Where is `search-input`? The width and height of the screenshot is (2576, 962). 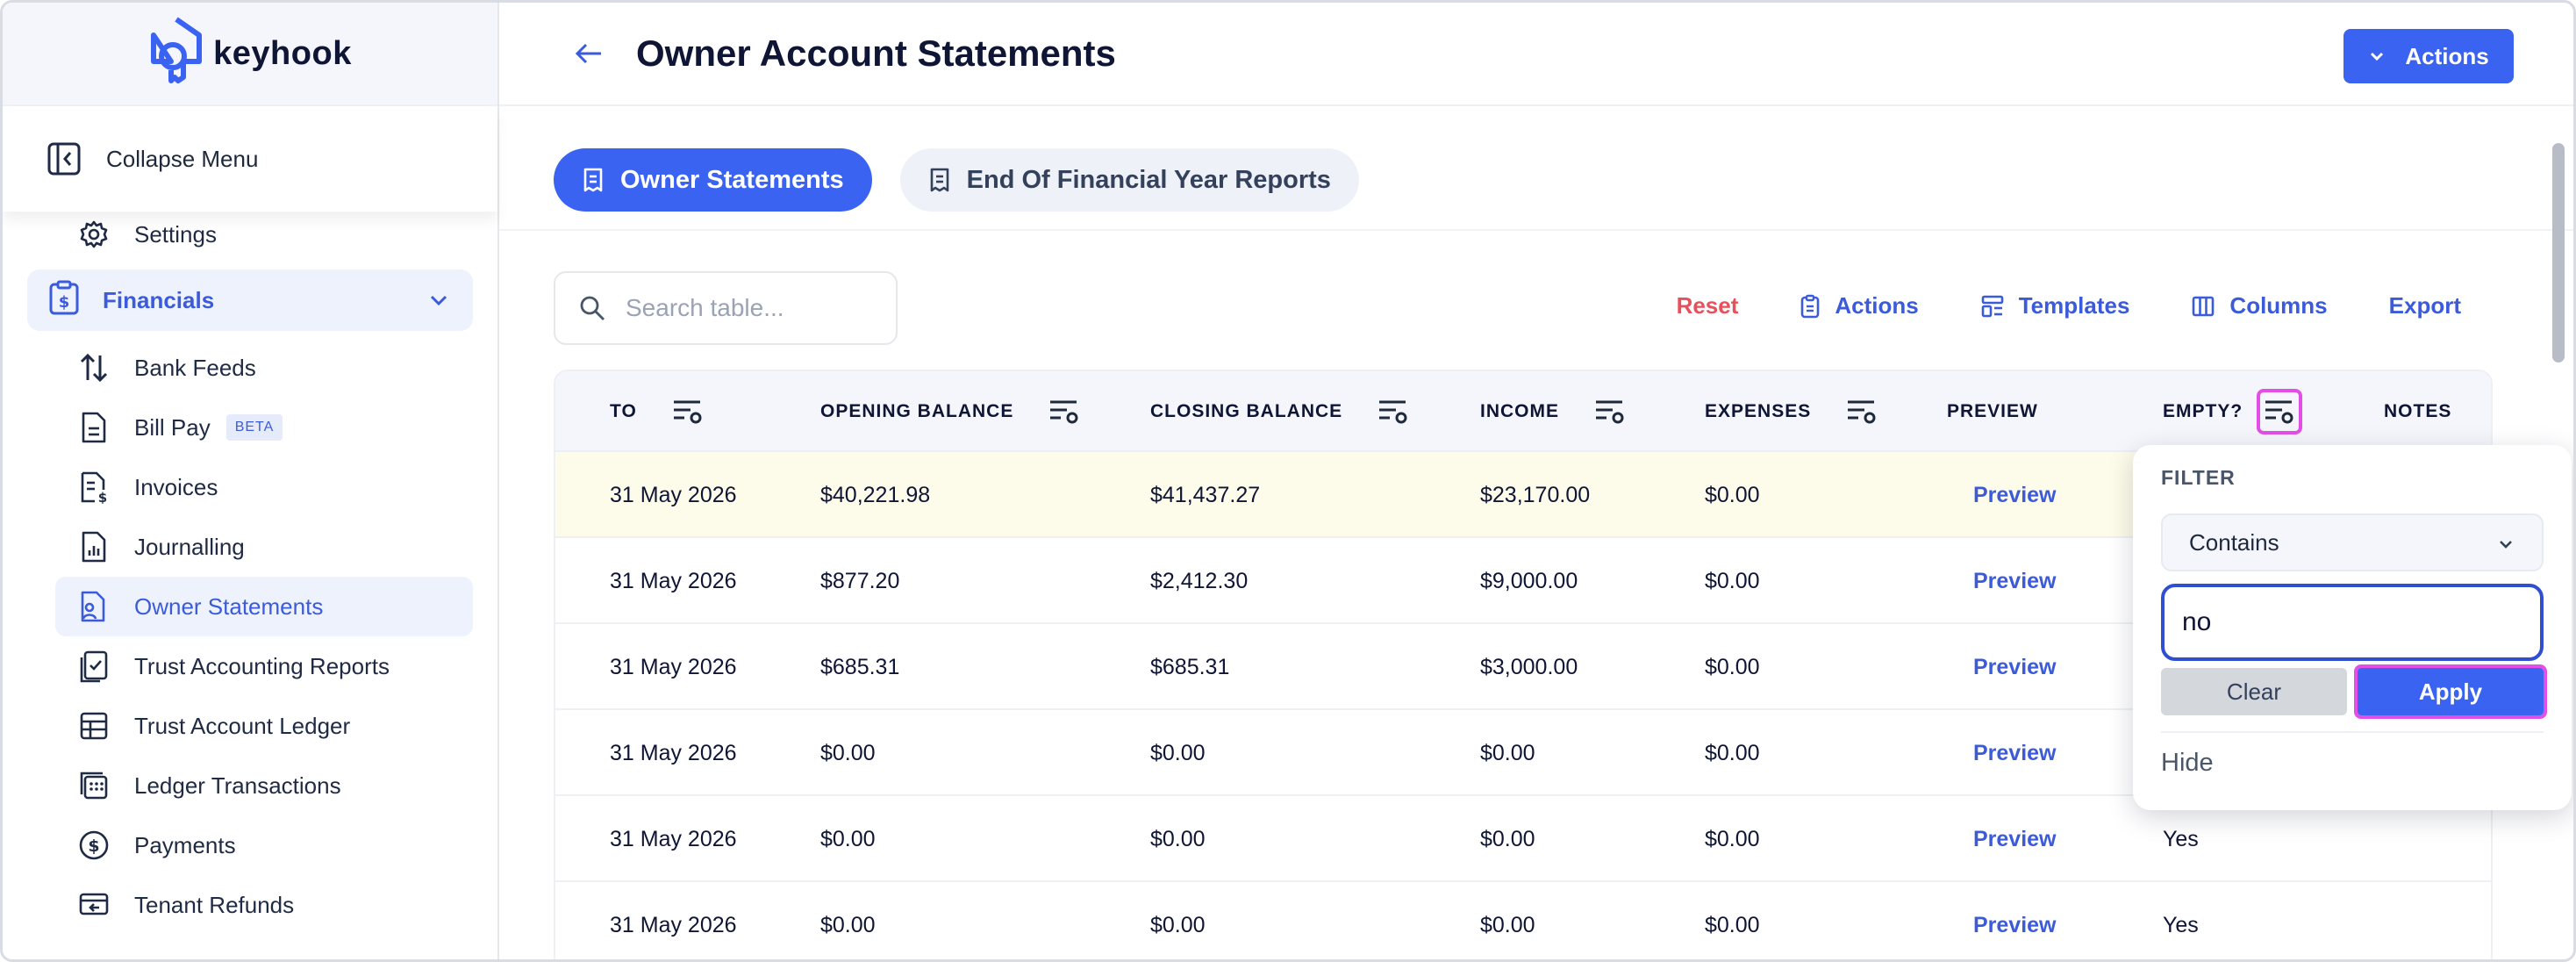 search-input is located at coordinates (757, 308).